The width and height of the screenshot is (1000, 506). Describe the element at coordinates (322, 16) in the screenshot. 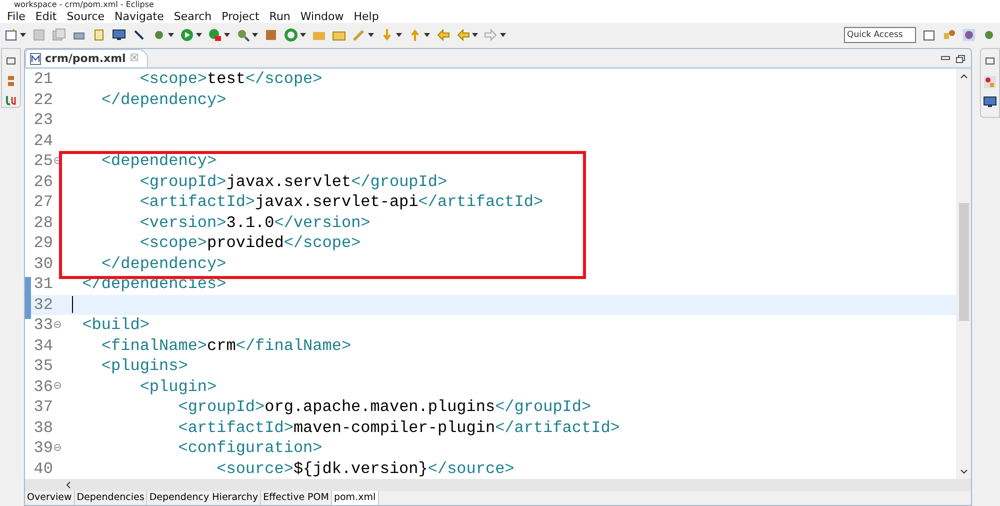

I see `menu-item: Window` at that location.